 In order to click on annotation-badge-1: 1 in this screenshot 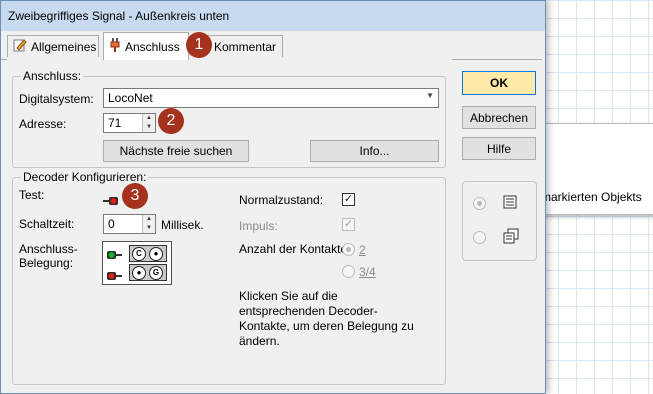, I will do `click(199, 45)`.